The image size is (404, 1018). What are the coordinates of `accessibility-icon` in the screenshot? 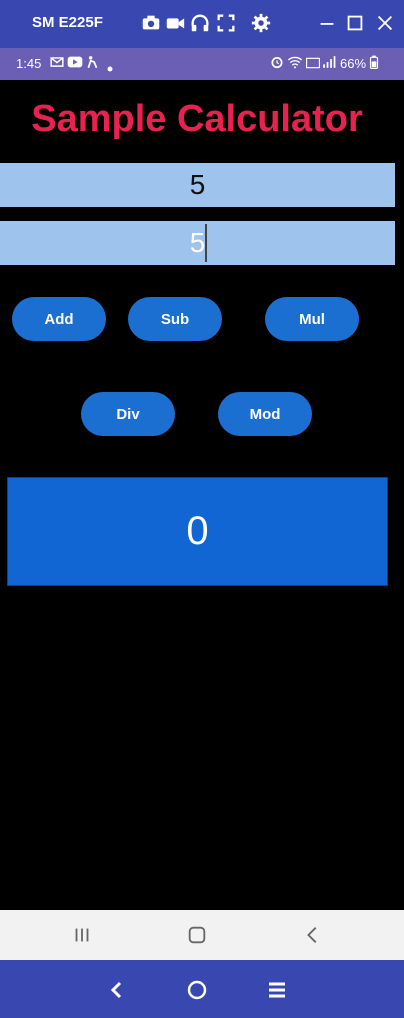 It's located at (93, 63).